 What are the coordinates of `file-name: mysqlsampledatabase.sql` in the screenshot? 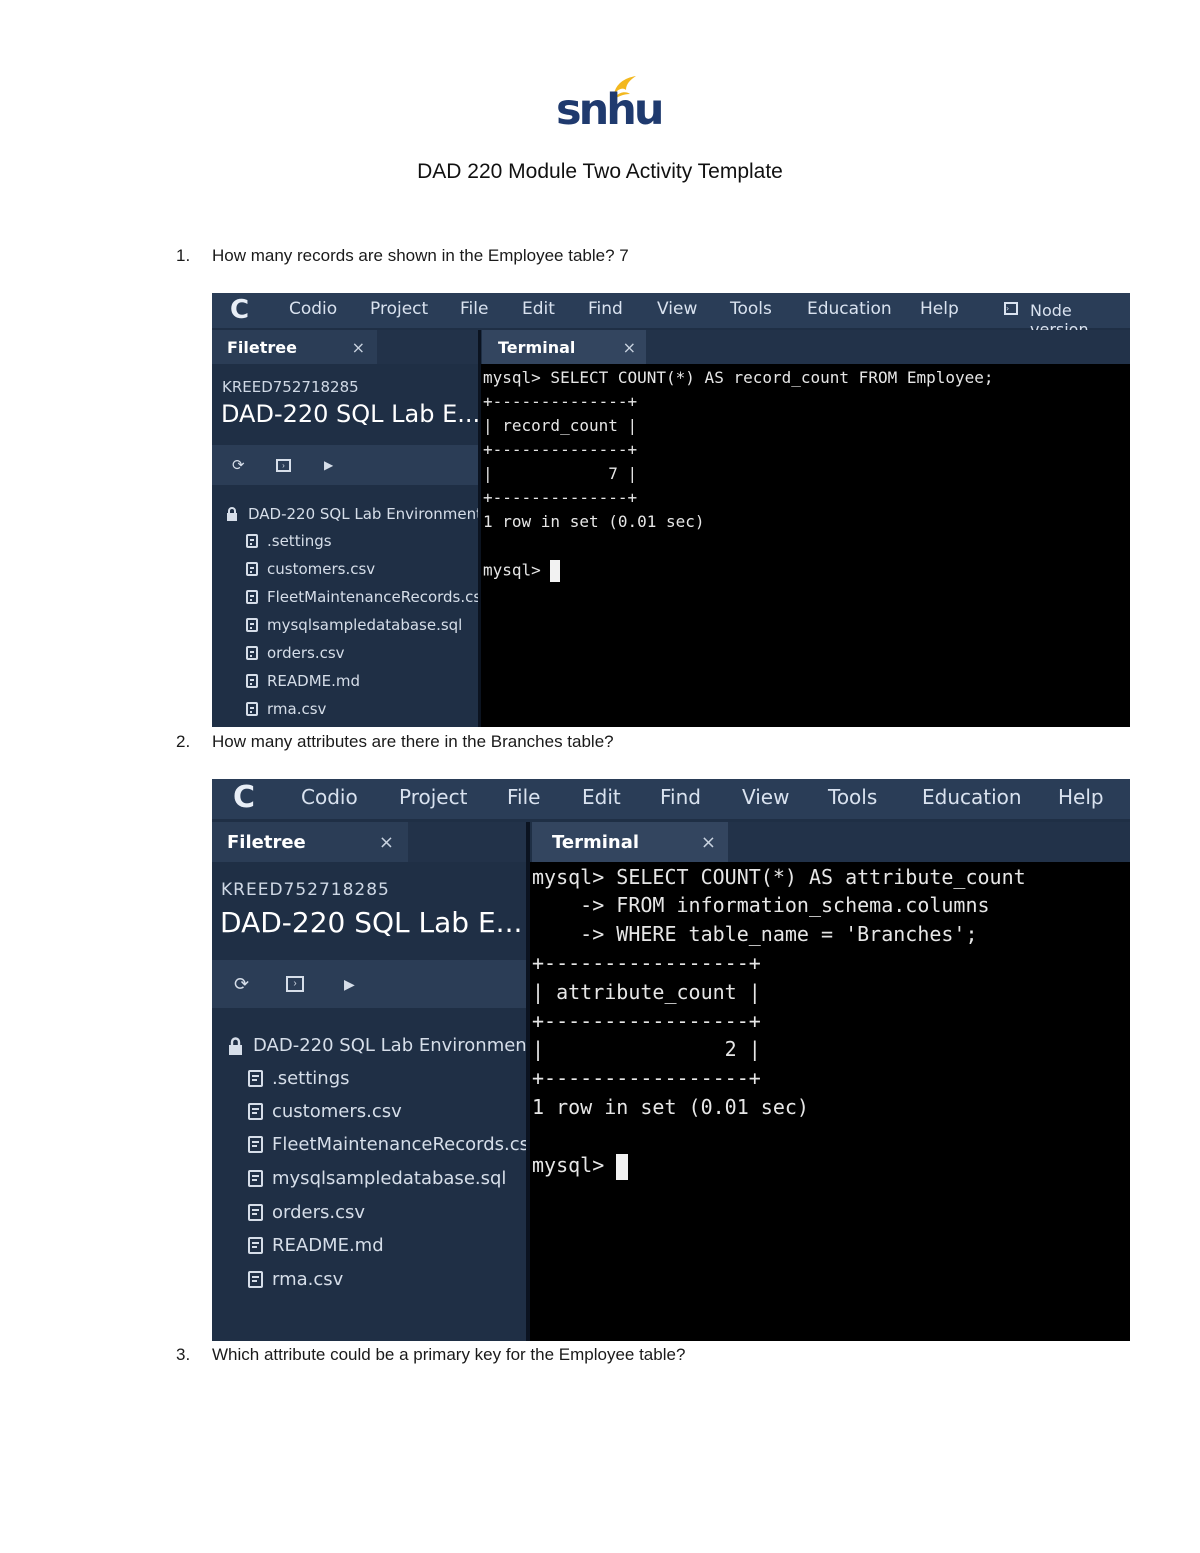 It's located at (365, 625).